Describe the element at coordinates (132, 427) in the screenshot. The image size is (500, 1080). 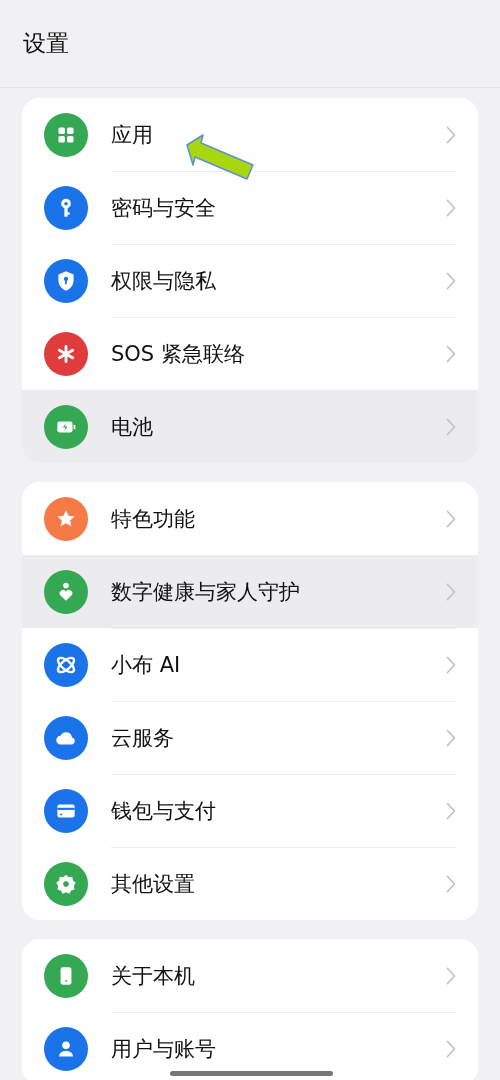
I see `row-label: 电池` at that location.